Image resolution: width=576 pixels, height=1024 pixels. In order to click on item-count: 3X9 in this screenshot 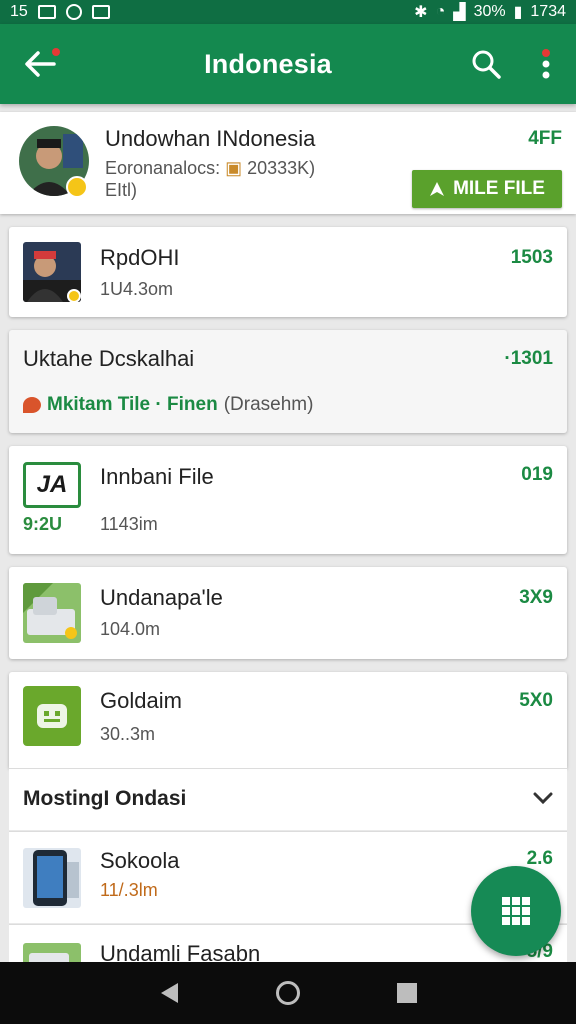, I will do `click(536, 597)`.